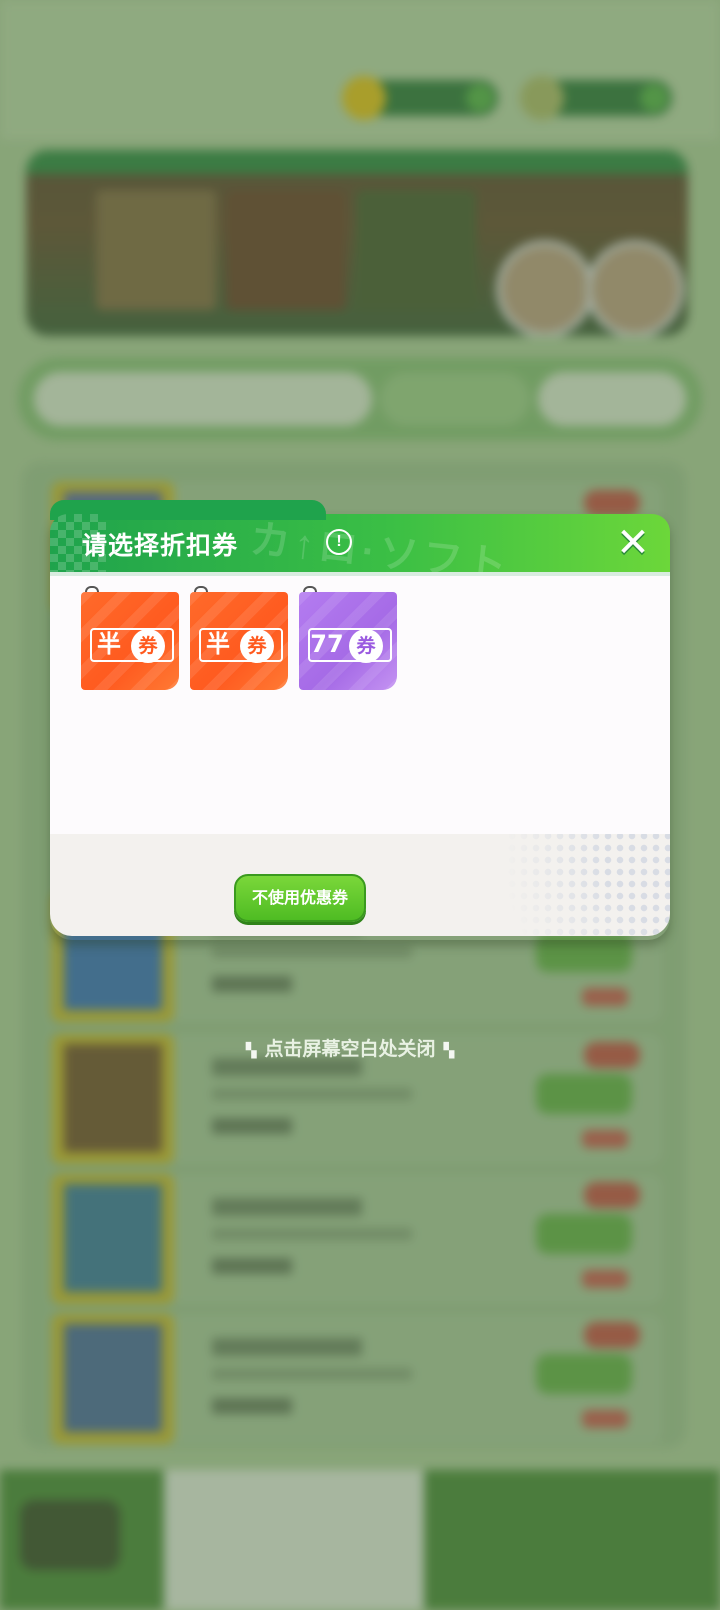  What do you see at coordinates (300, 898) in the screenshot?
I see `no-coupon-button: 不使用优惠券` at bounding box center [300, 898].